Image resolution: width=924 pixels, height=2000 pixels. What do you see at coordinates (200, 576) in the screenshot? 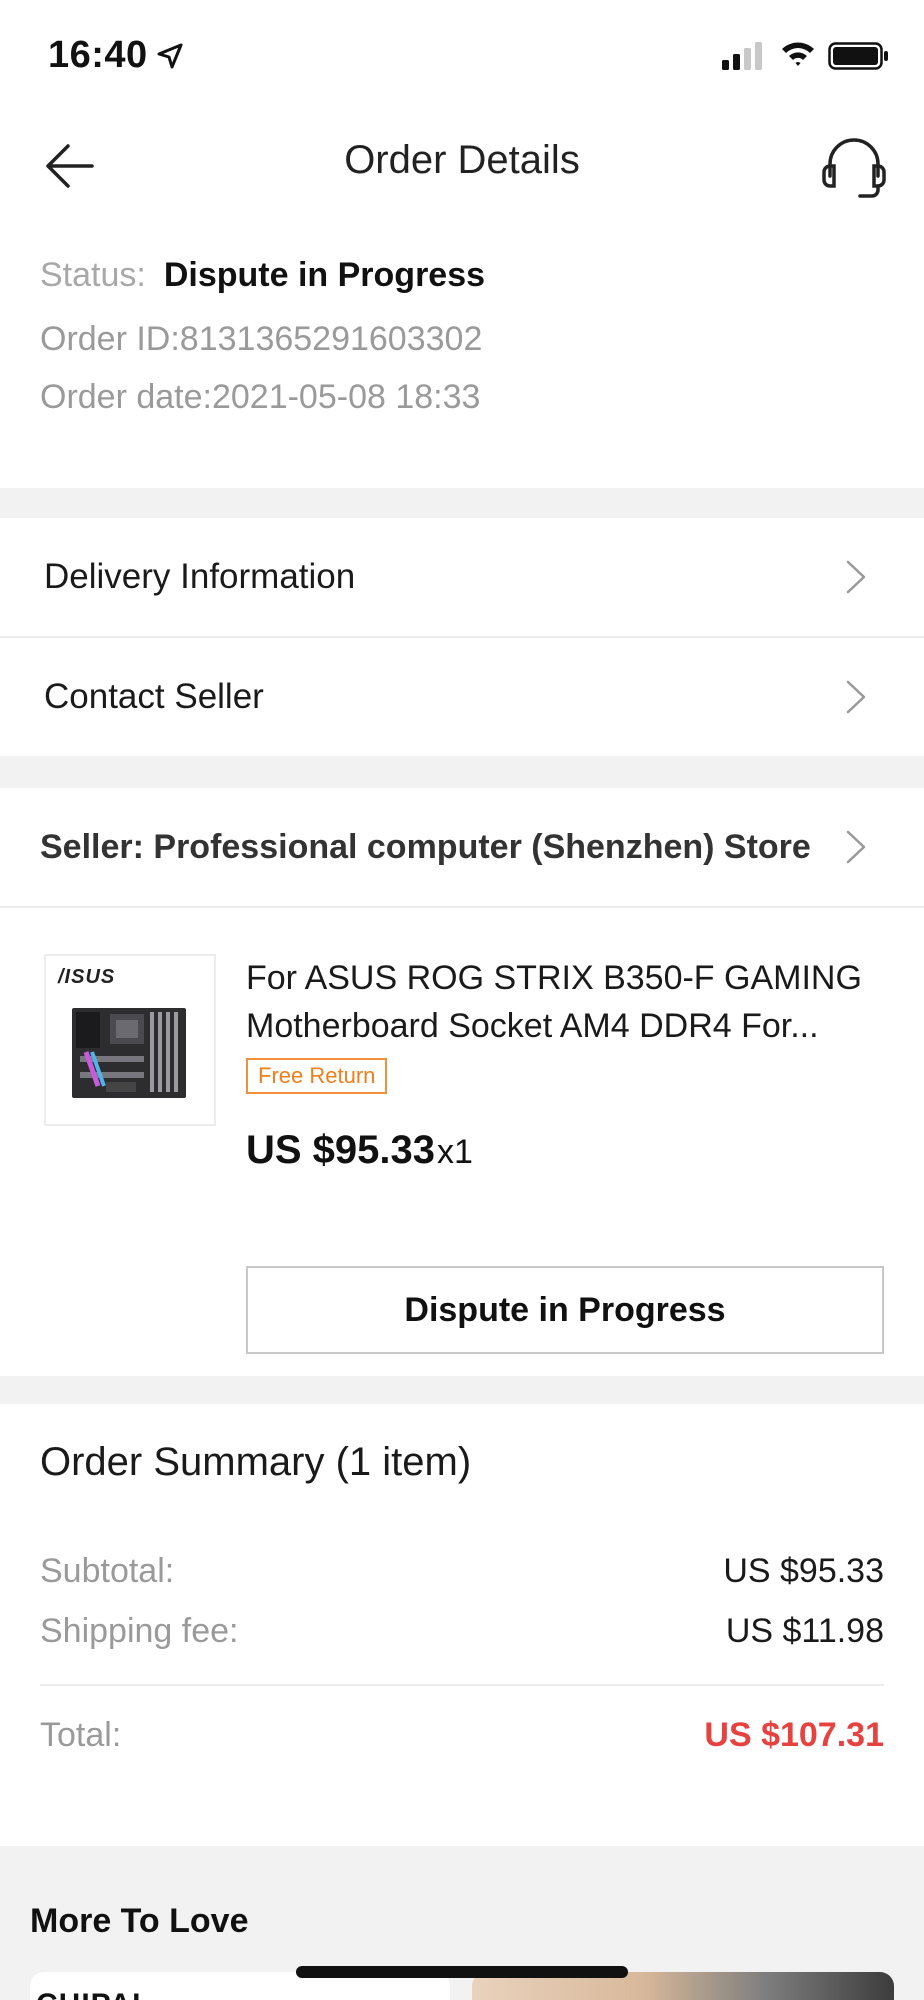
I see `delivery-information-label: Delivery Information` at bounding box center [200, 576].